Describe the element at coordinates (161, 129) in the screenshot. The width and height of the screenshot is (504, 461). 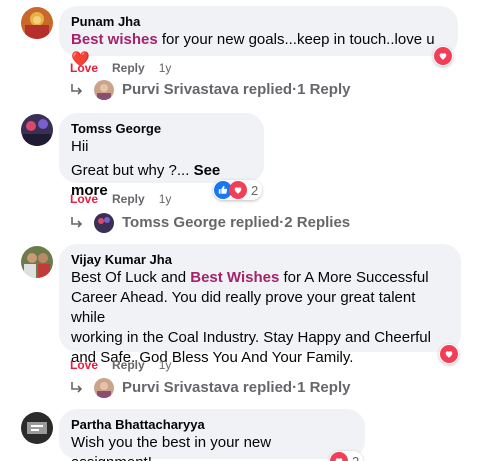
I see `comment-author: Tomss George` at that location.